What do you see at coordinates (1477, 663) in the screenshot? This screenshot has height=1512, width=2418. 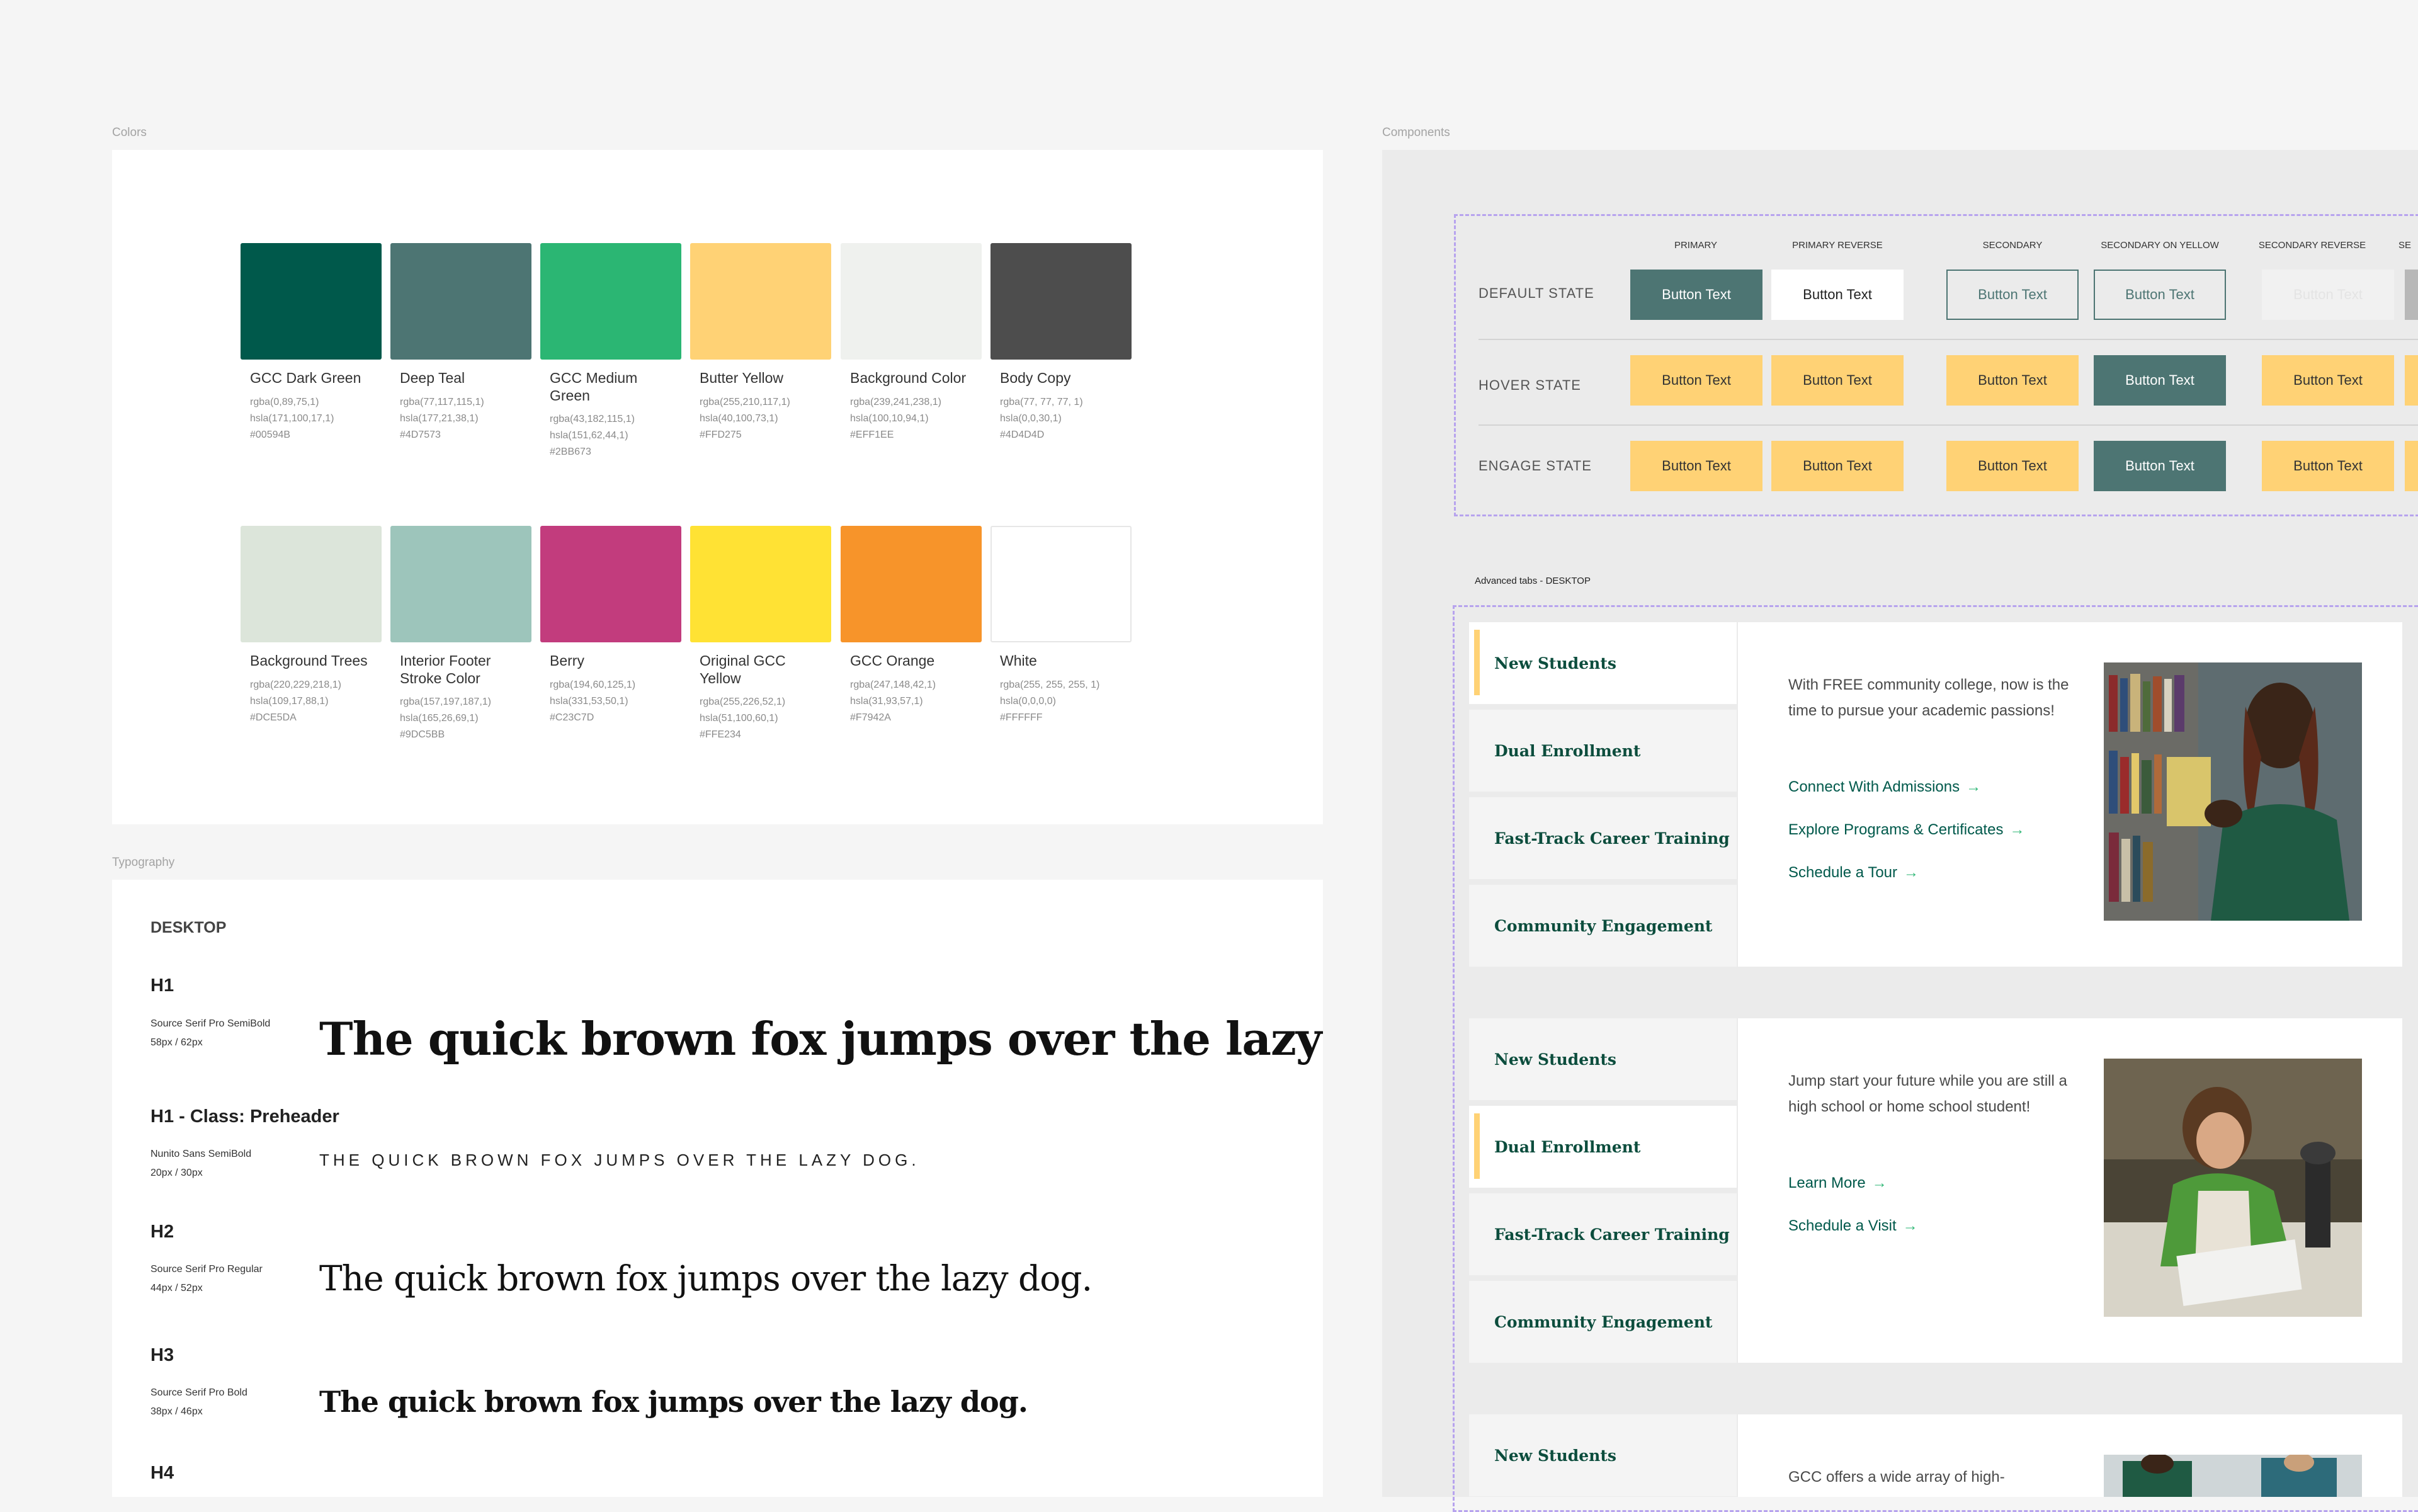 I see `active-tab-indicator` at bounding box center [1477, 663].